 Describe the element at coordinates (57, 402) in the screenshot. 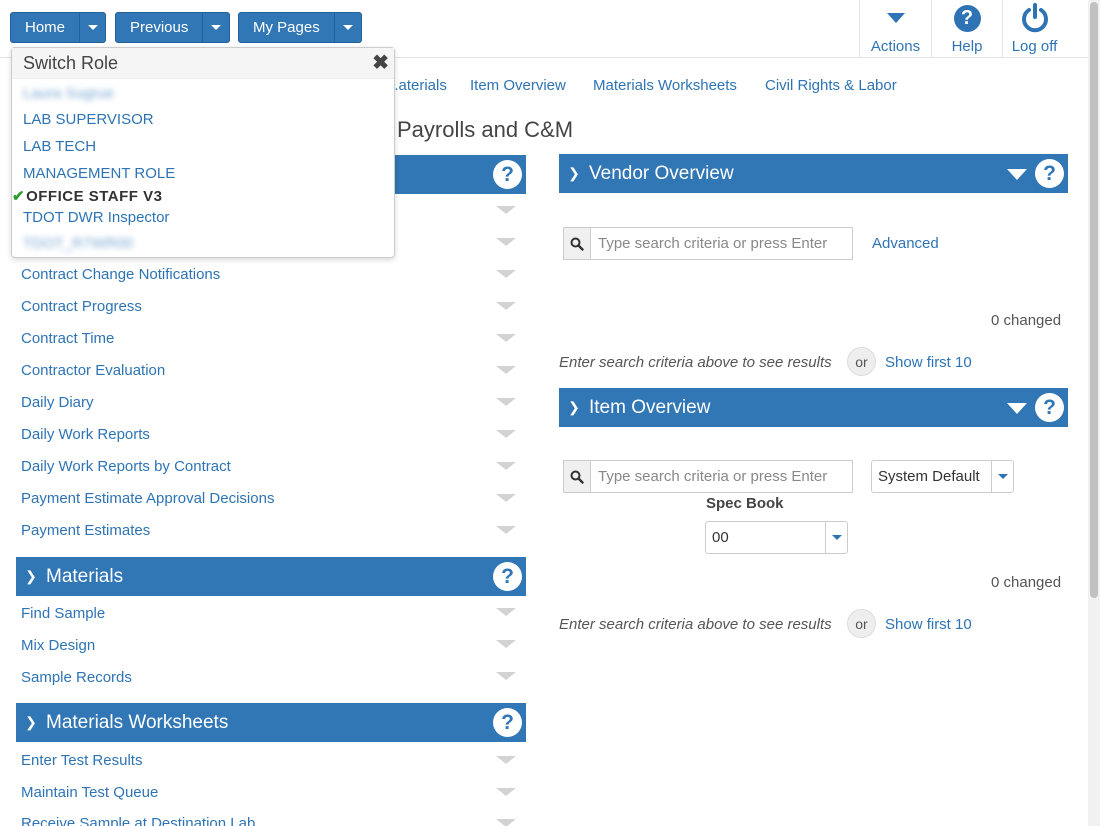

I see `link-daily-diary: Daily Diary` at that location.